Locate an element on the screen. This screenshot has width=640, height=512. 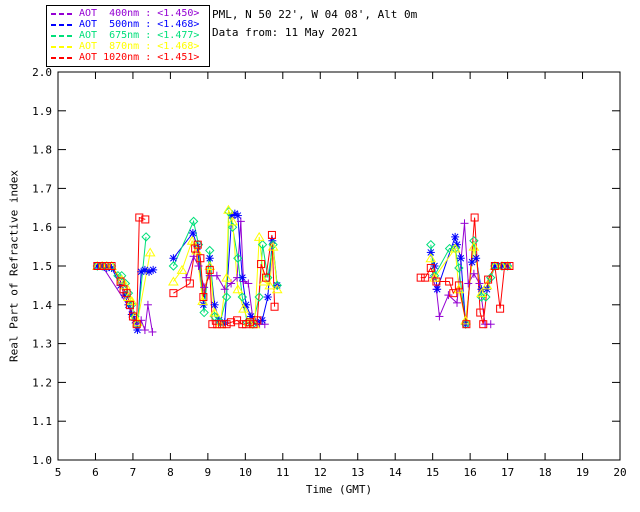
legend-label: AOT 500nm : <1.468> is located at coordinates (139, 24).